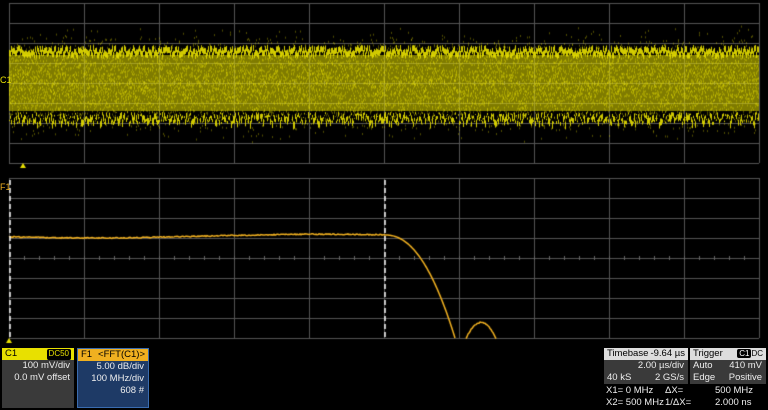 The image size is (768, 410). I want to click on f1-vdiv: 5.00 dB/div, so click(113, 367).